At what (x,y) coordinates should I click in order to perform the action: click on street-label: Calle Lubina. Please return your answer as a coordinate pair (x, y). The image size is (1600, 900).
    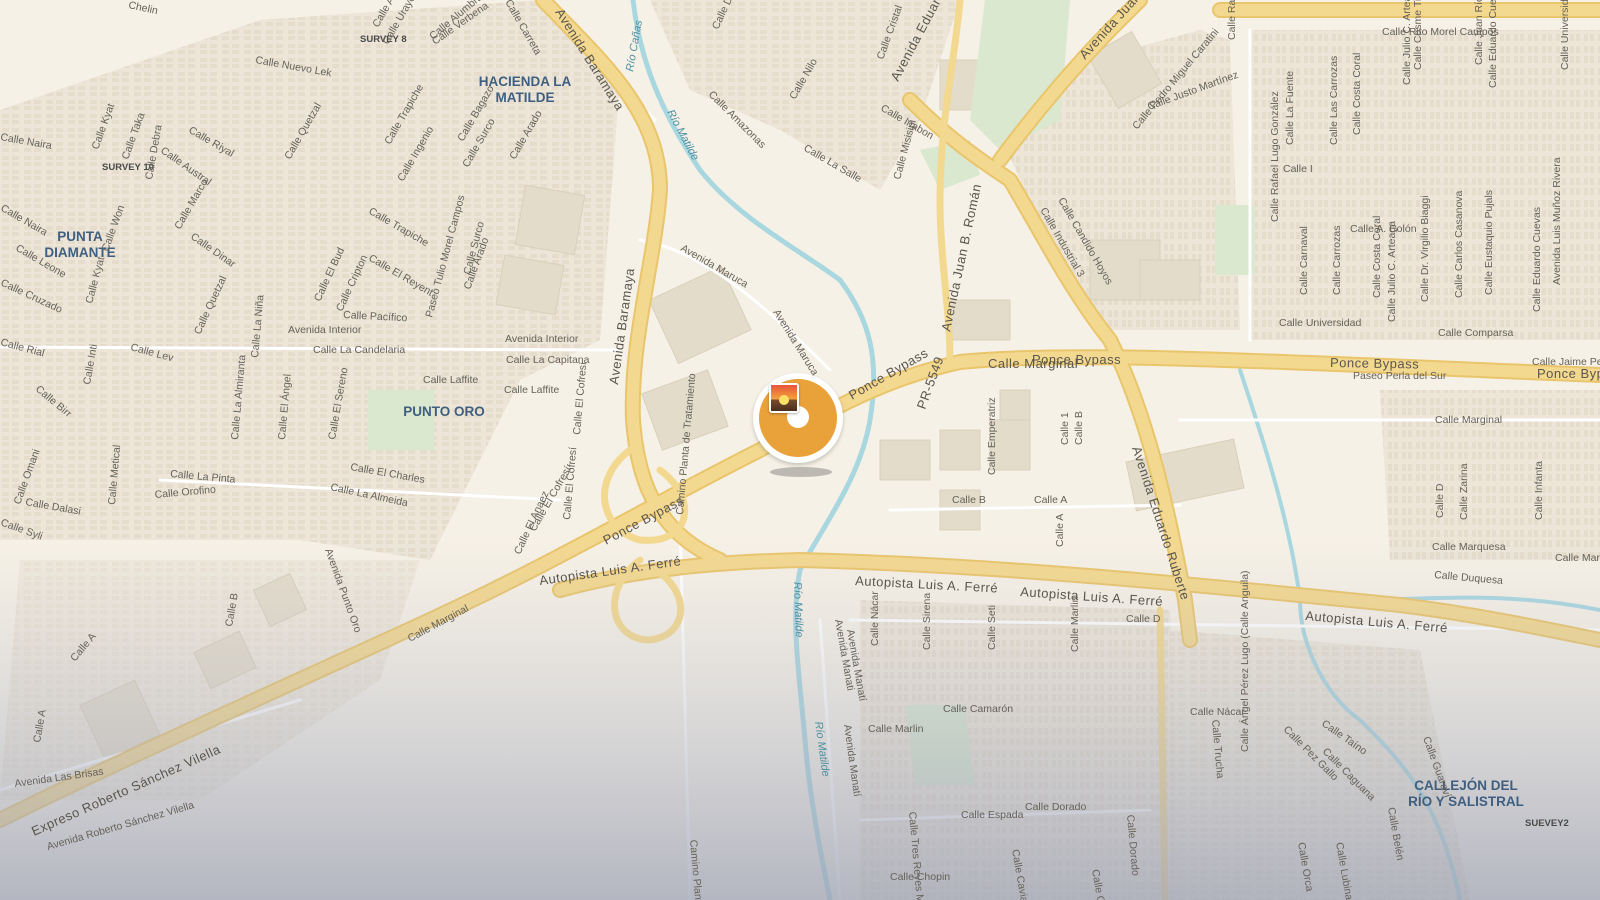
    Looking at the image, I should click on (1344, 870).